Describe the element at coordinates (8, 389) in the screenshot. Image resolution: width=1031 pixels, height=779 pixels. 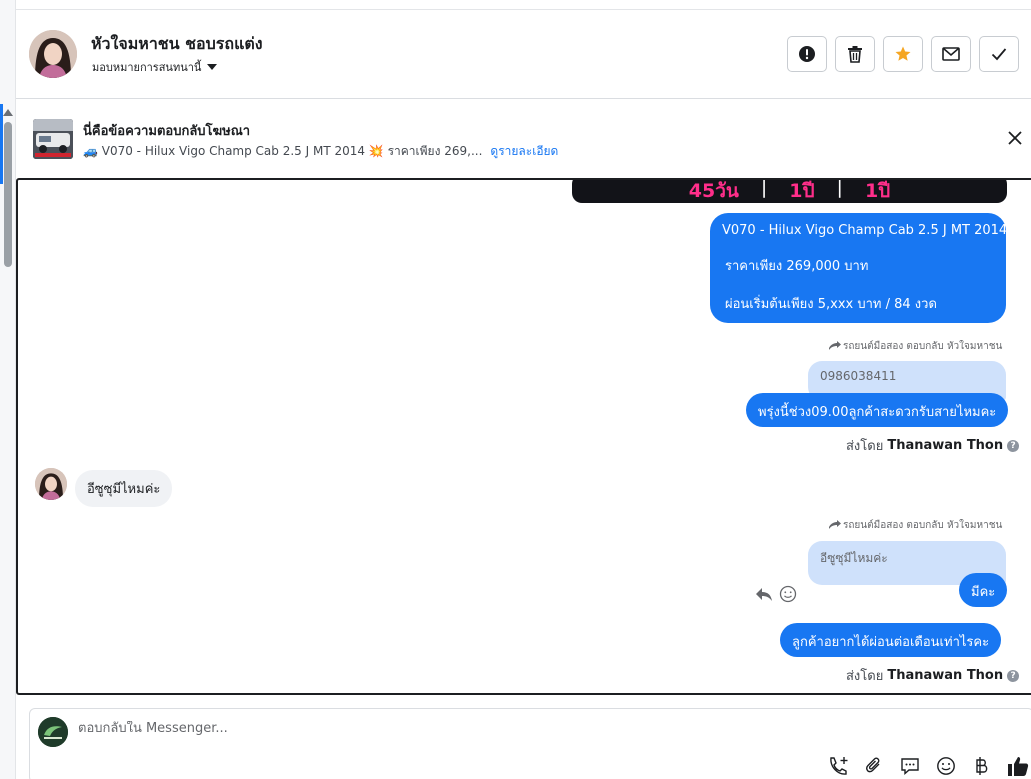
I see `left-scrollbar` at that location.